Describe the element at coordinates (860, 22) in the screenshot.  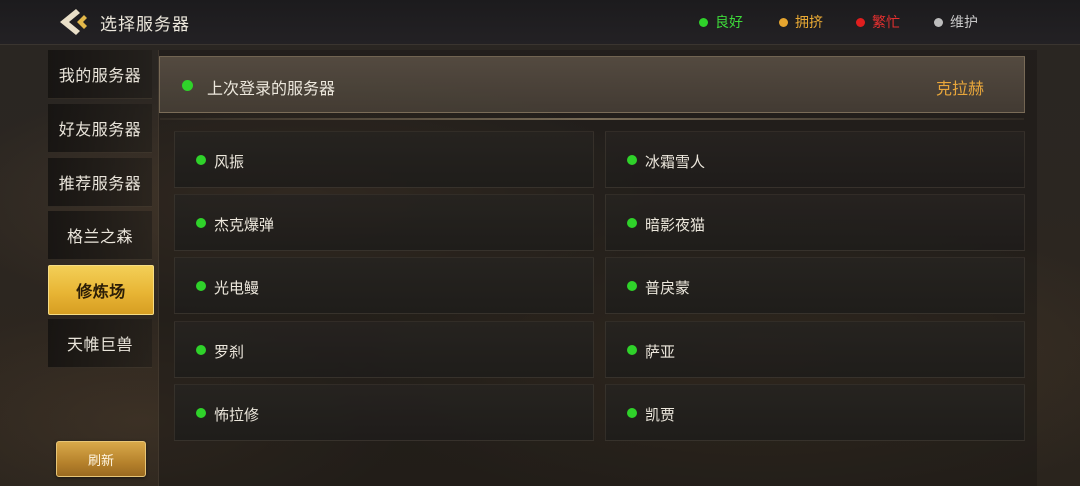
I see `status-busy-dot` at that location.